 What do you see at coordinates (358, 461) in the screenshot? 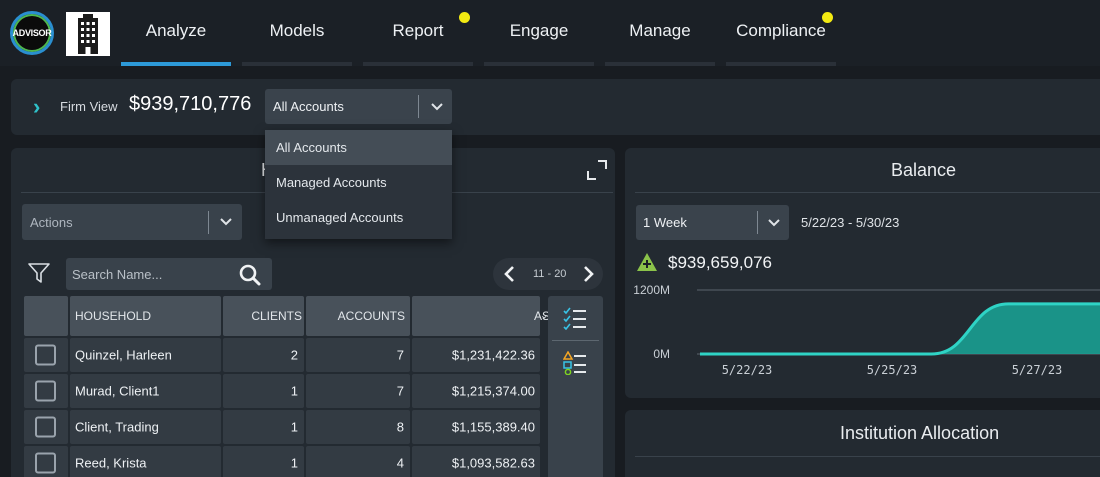
I see `table-cell-accounts: 4` at bounding box center [358, 461].